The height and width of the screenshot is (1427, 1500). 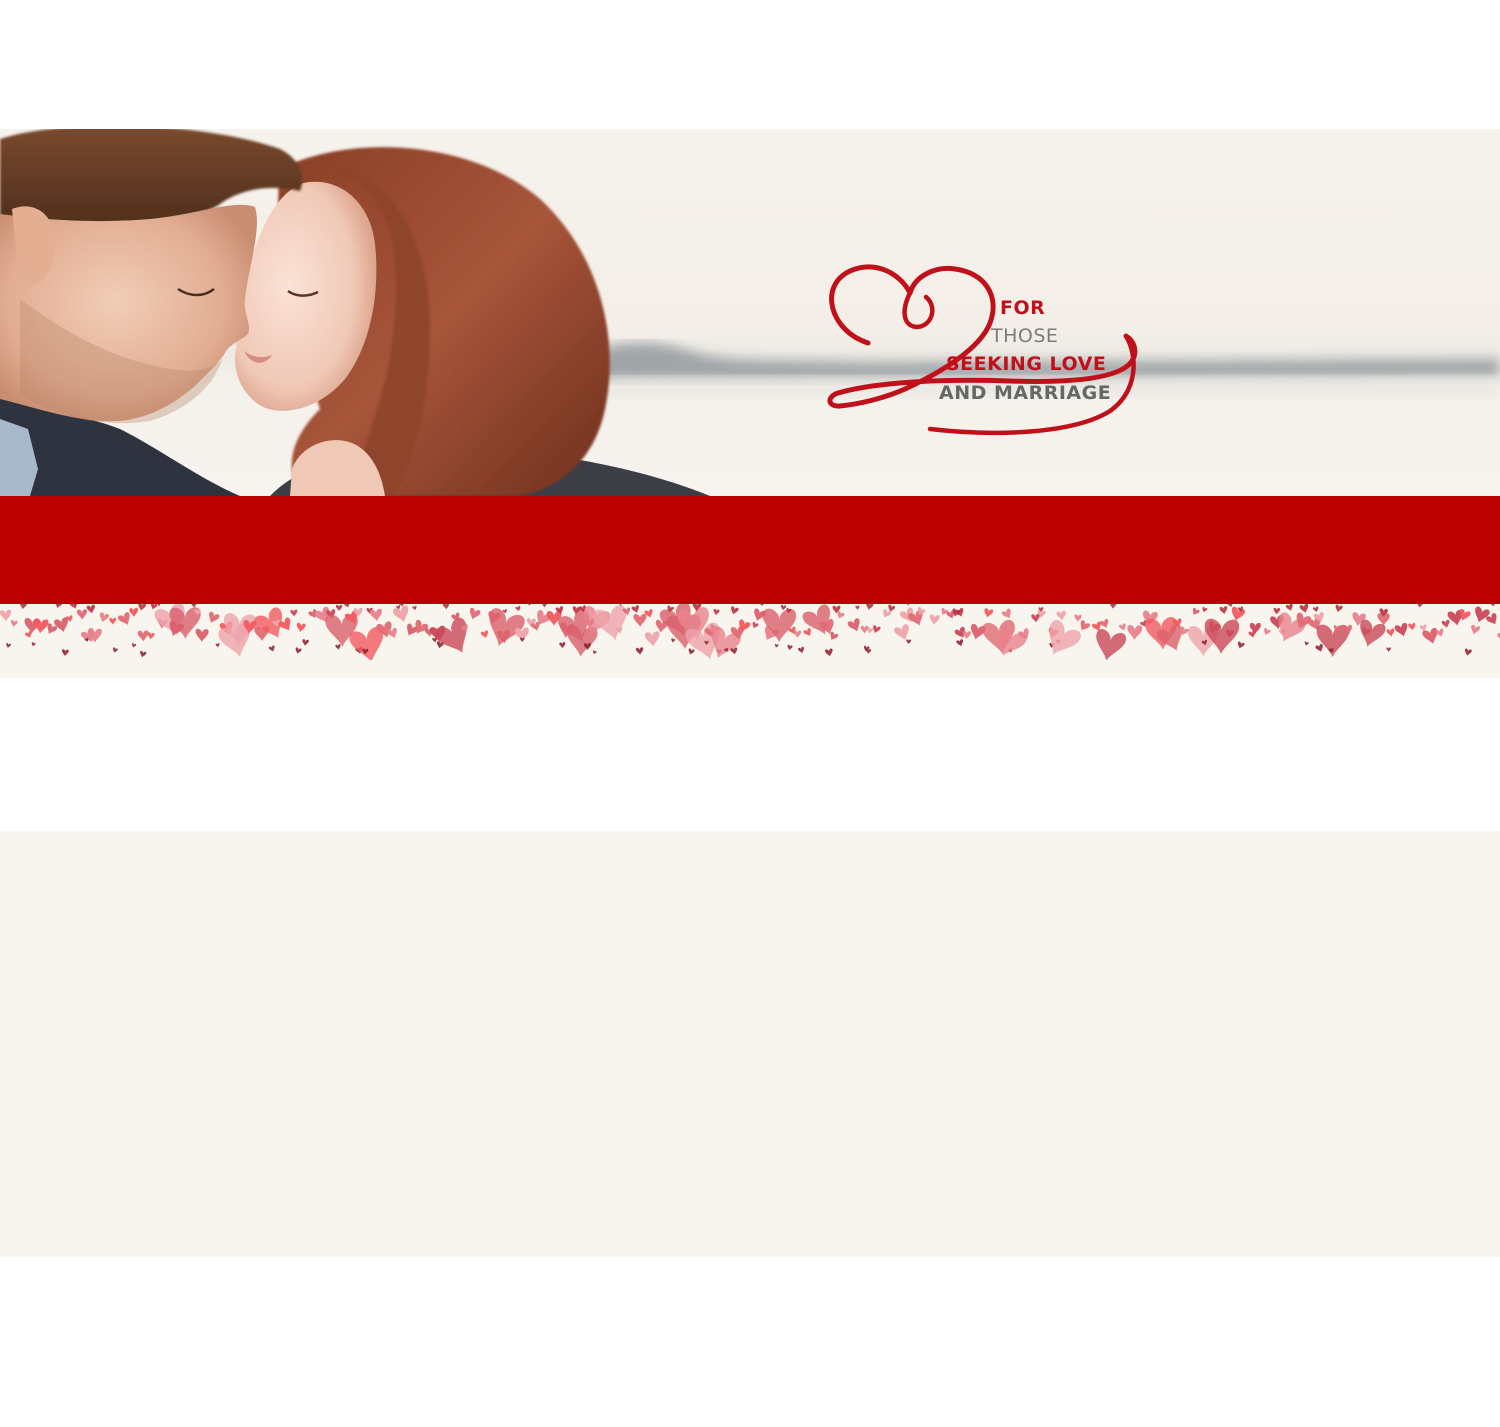 I want to click on hearts-decoration, so click(x=750, y=632).